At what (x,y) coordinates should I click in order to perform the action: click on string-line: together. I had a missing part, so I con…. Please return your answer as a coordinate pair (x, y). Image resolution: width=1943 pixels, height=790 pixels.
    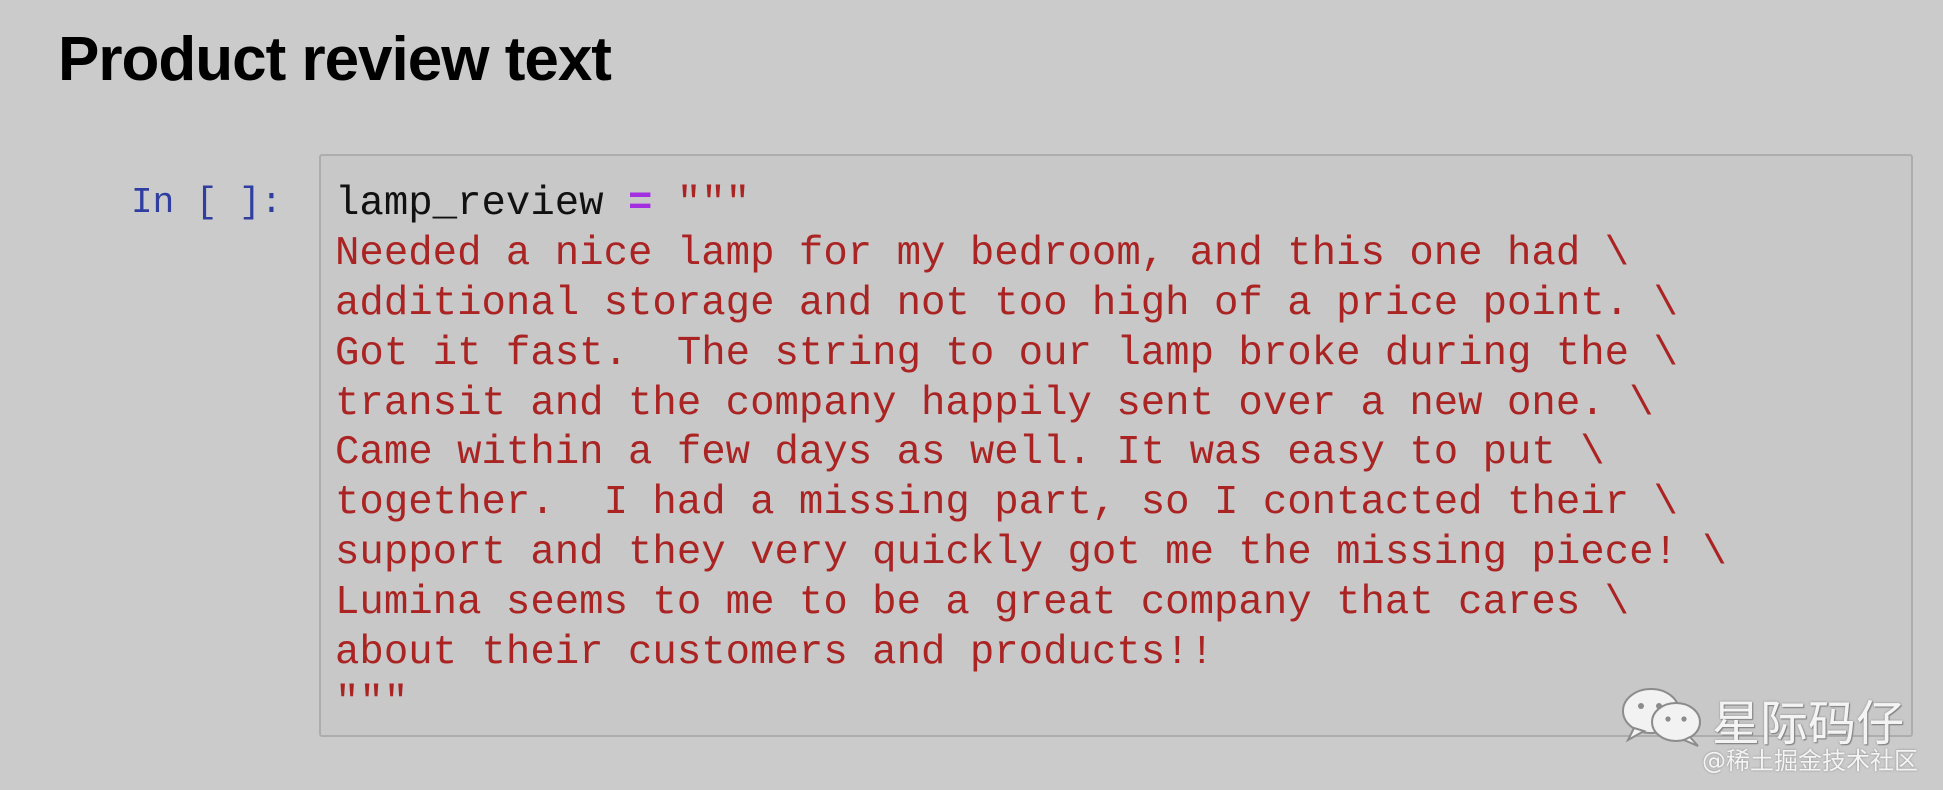
    Looking at the image, I should click on (1006, 503).